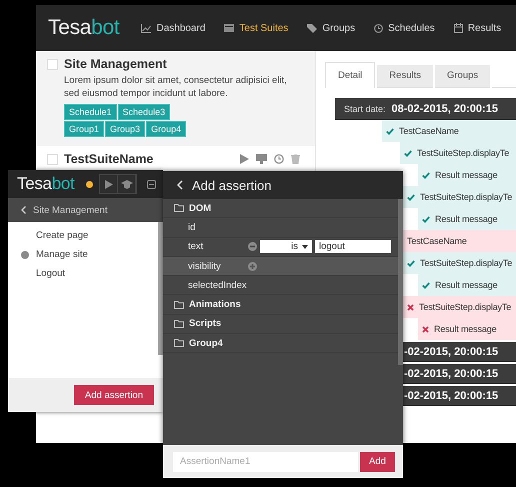 The image size is (516, 487). I want to click on nav-link: Schedules, so click(404, 28).